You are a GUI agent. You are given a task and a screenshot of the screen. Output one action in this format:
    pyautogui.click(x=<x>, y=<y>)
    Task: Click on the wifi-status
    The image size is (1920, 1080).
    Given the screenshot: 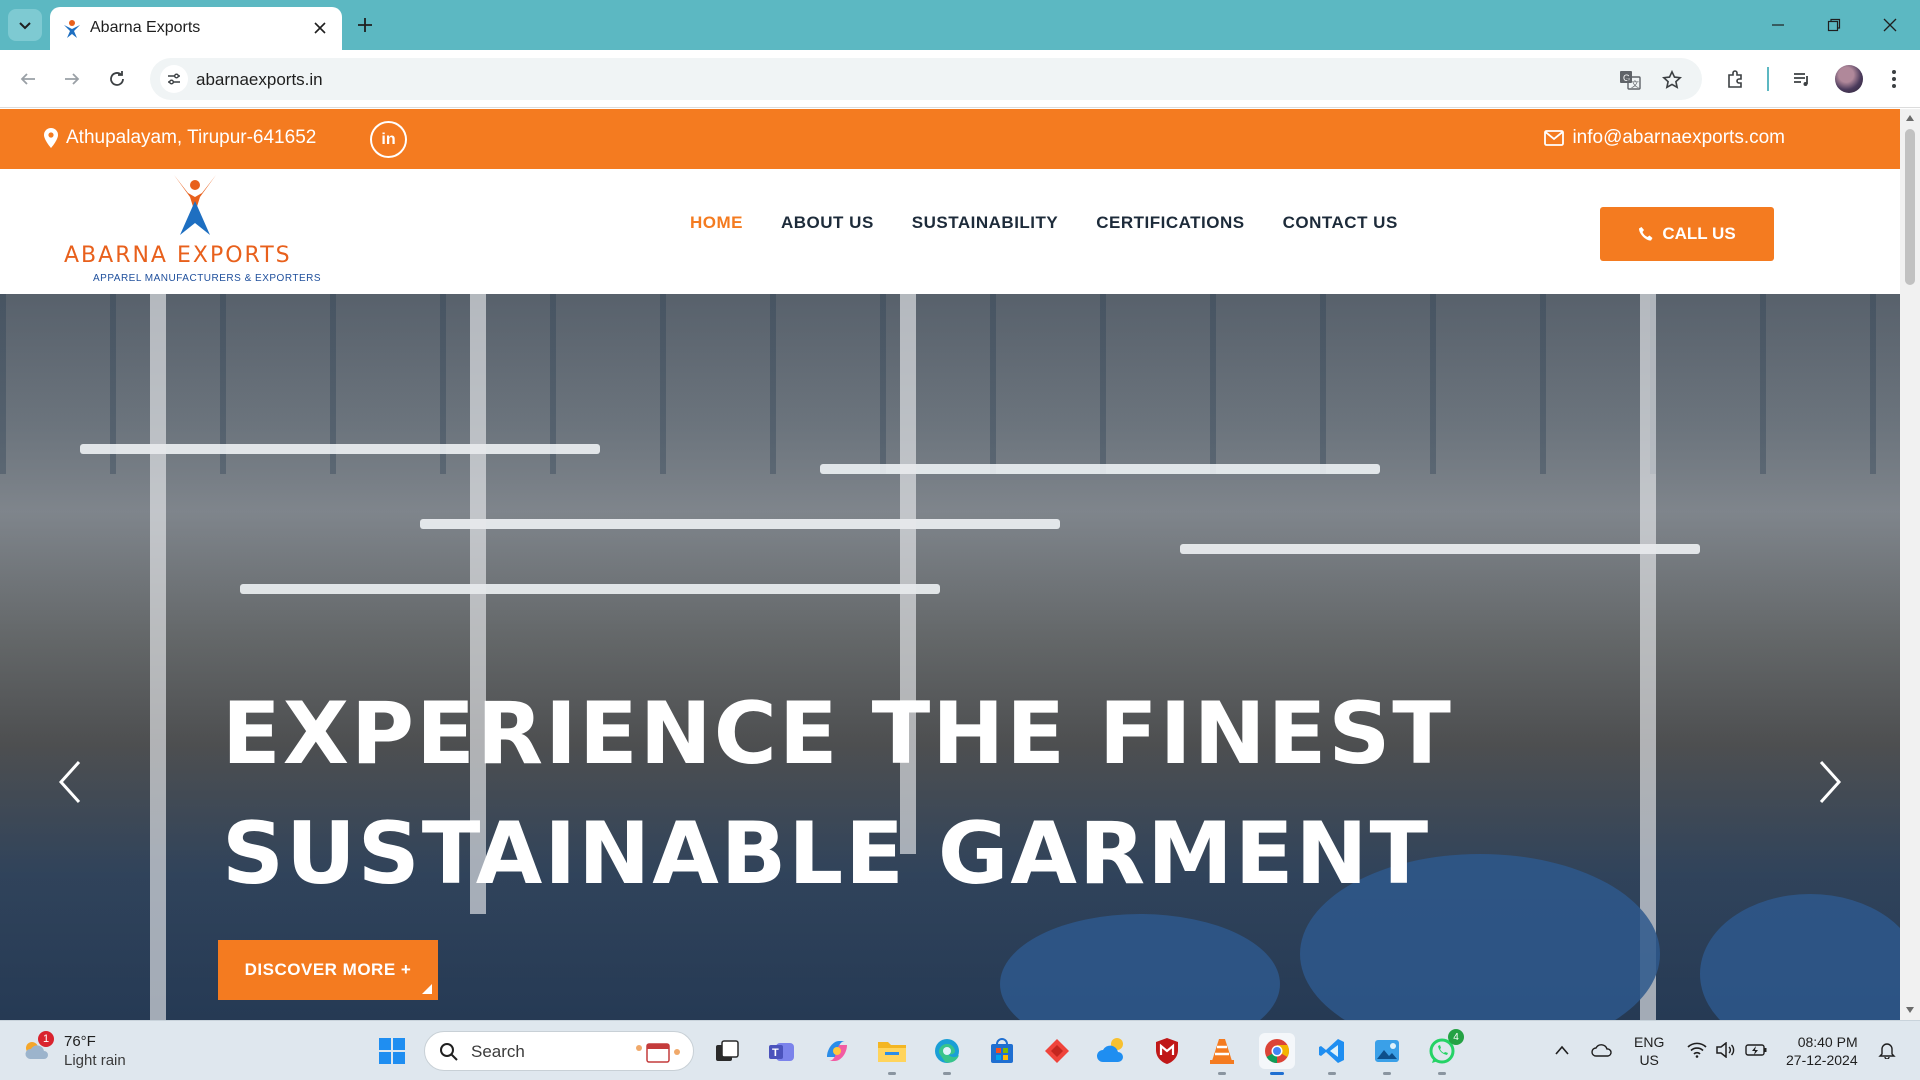 What is the action you would take?
    pyautogui.click(x=1697, y=1050)
    